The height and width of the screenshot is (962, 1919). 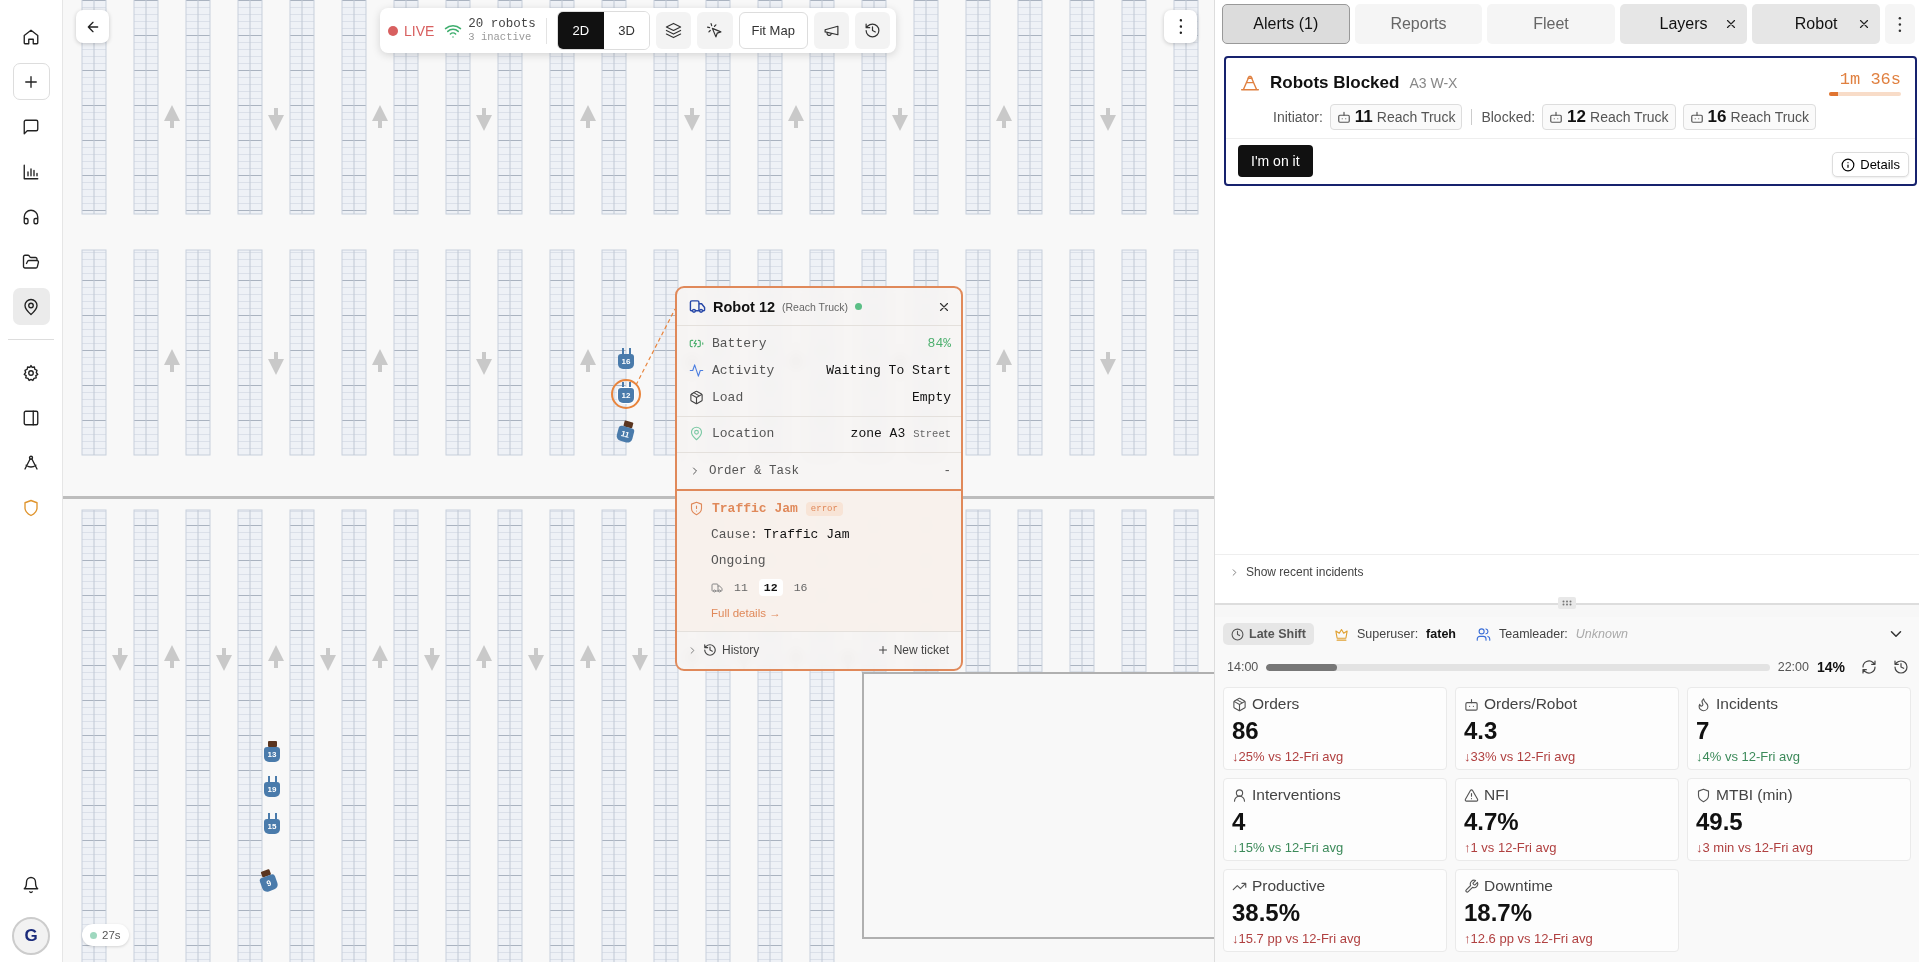 I want to click on inactive-count: 3 inactive, so click(x=500, y=37).